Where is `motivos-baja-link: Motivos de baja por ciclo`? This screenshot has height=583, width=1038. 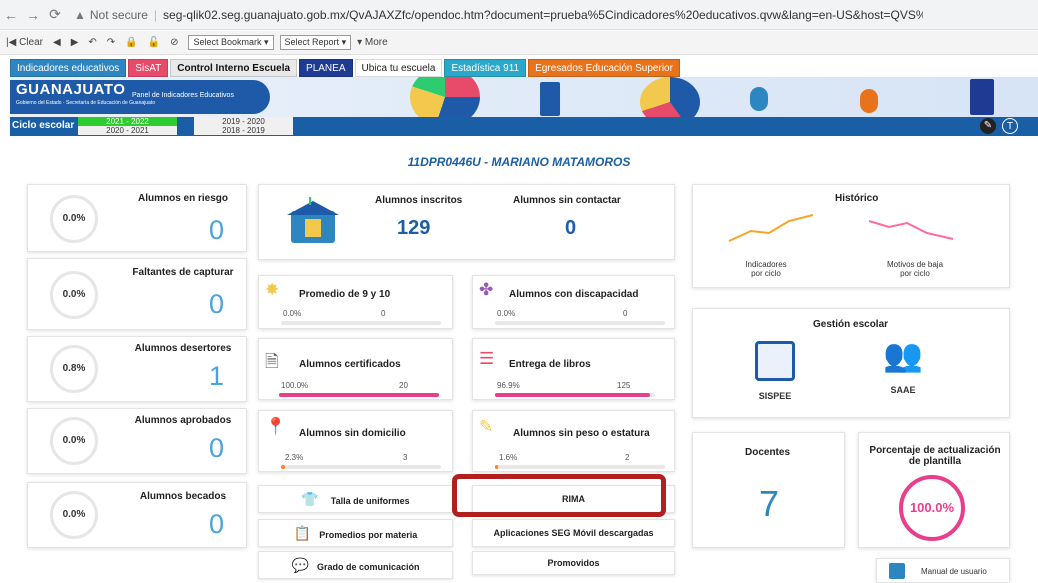
motivos-baja-link: Motivos de baja por ciclo is located at coordinates (913, 246).